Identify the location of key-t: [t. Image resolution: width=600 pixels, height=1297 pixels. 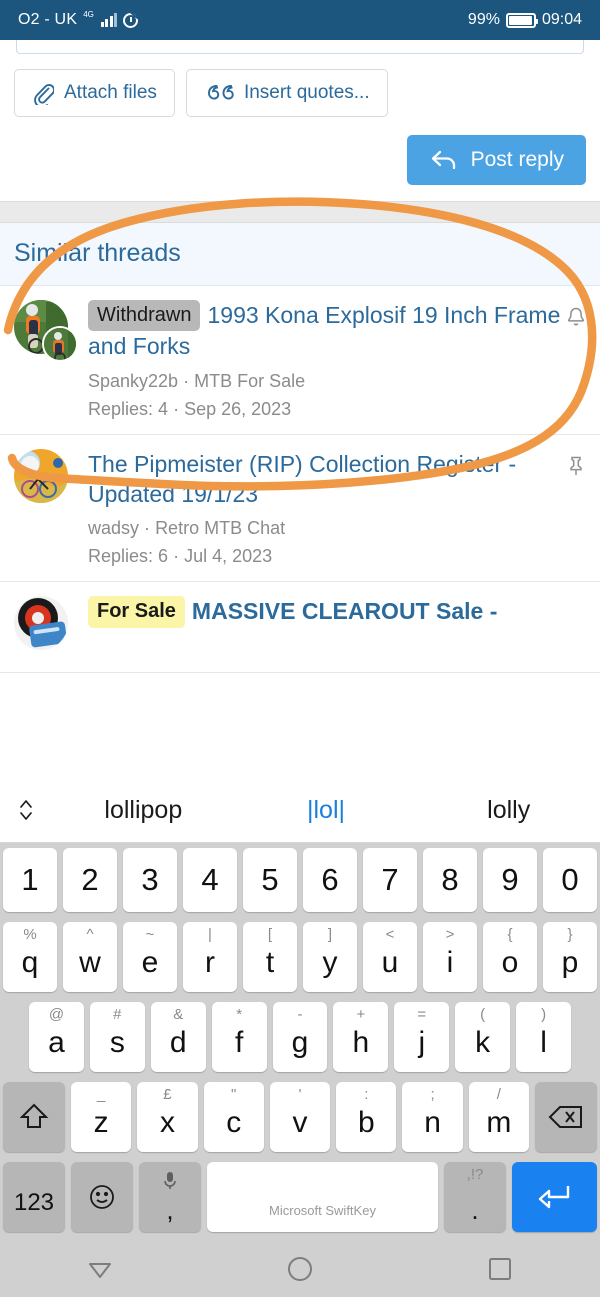
(270, 957).